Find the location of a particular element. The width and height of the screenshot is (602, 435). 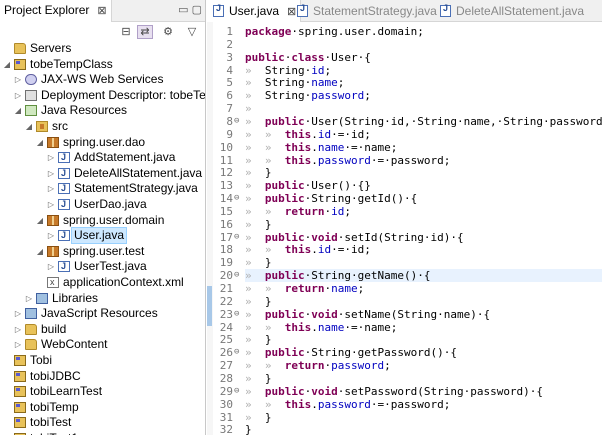

java-file-icon is located at coordinates (302, 10).